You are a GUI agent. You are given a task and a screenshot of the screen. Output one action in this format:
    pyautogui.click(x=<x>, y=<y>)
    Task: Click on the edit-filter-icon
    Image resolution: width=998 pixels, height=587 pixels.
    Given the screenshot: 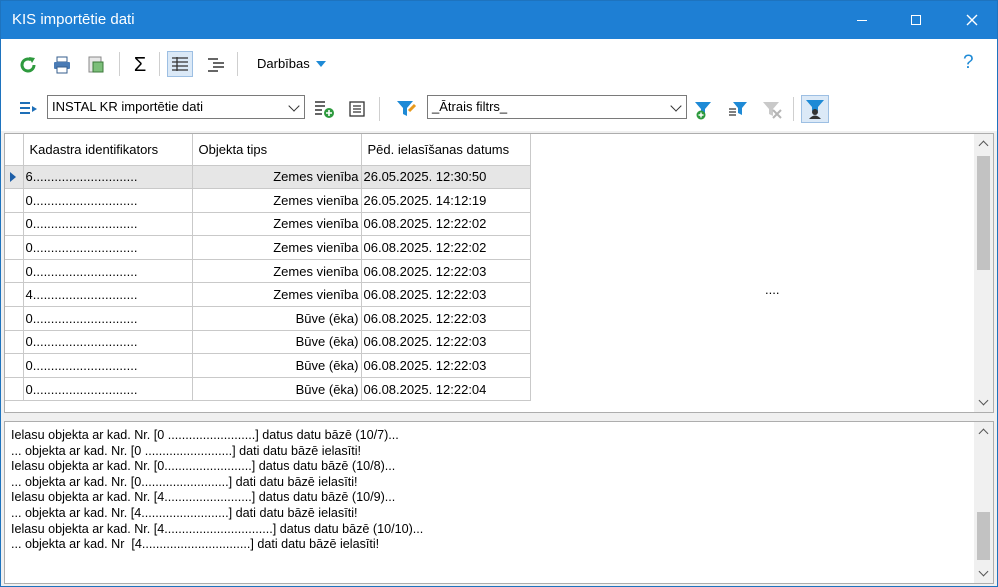 What is the action you would take?
    pyautogui.click(x=738, y=109)
    